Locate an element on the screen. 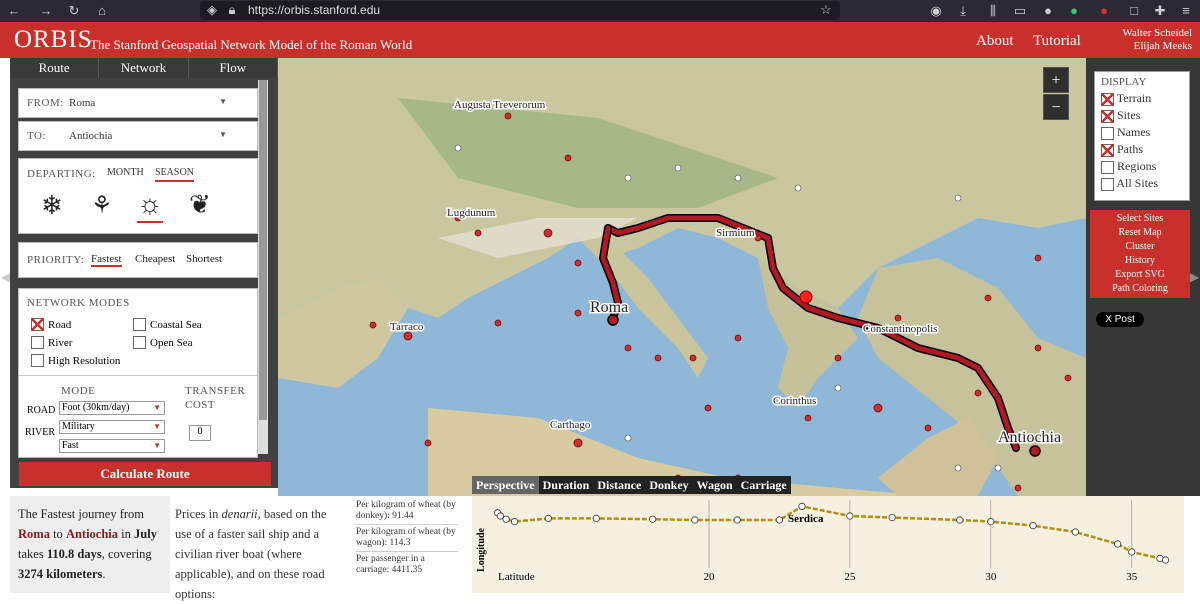 This screenshot has width=1200, height=604. mode-road: Road is located at coordinates (51, 324).